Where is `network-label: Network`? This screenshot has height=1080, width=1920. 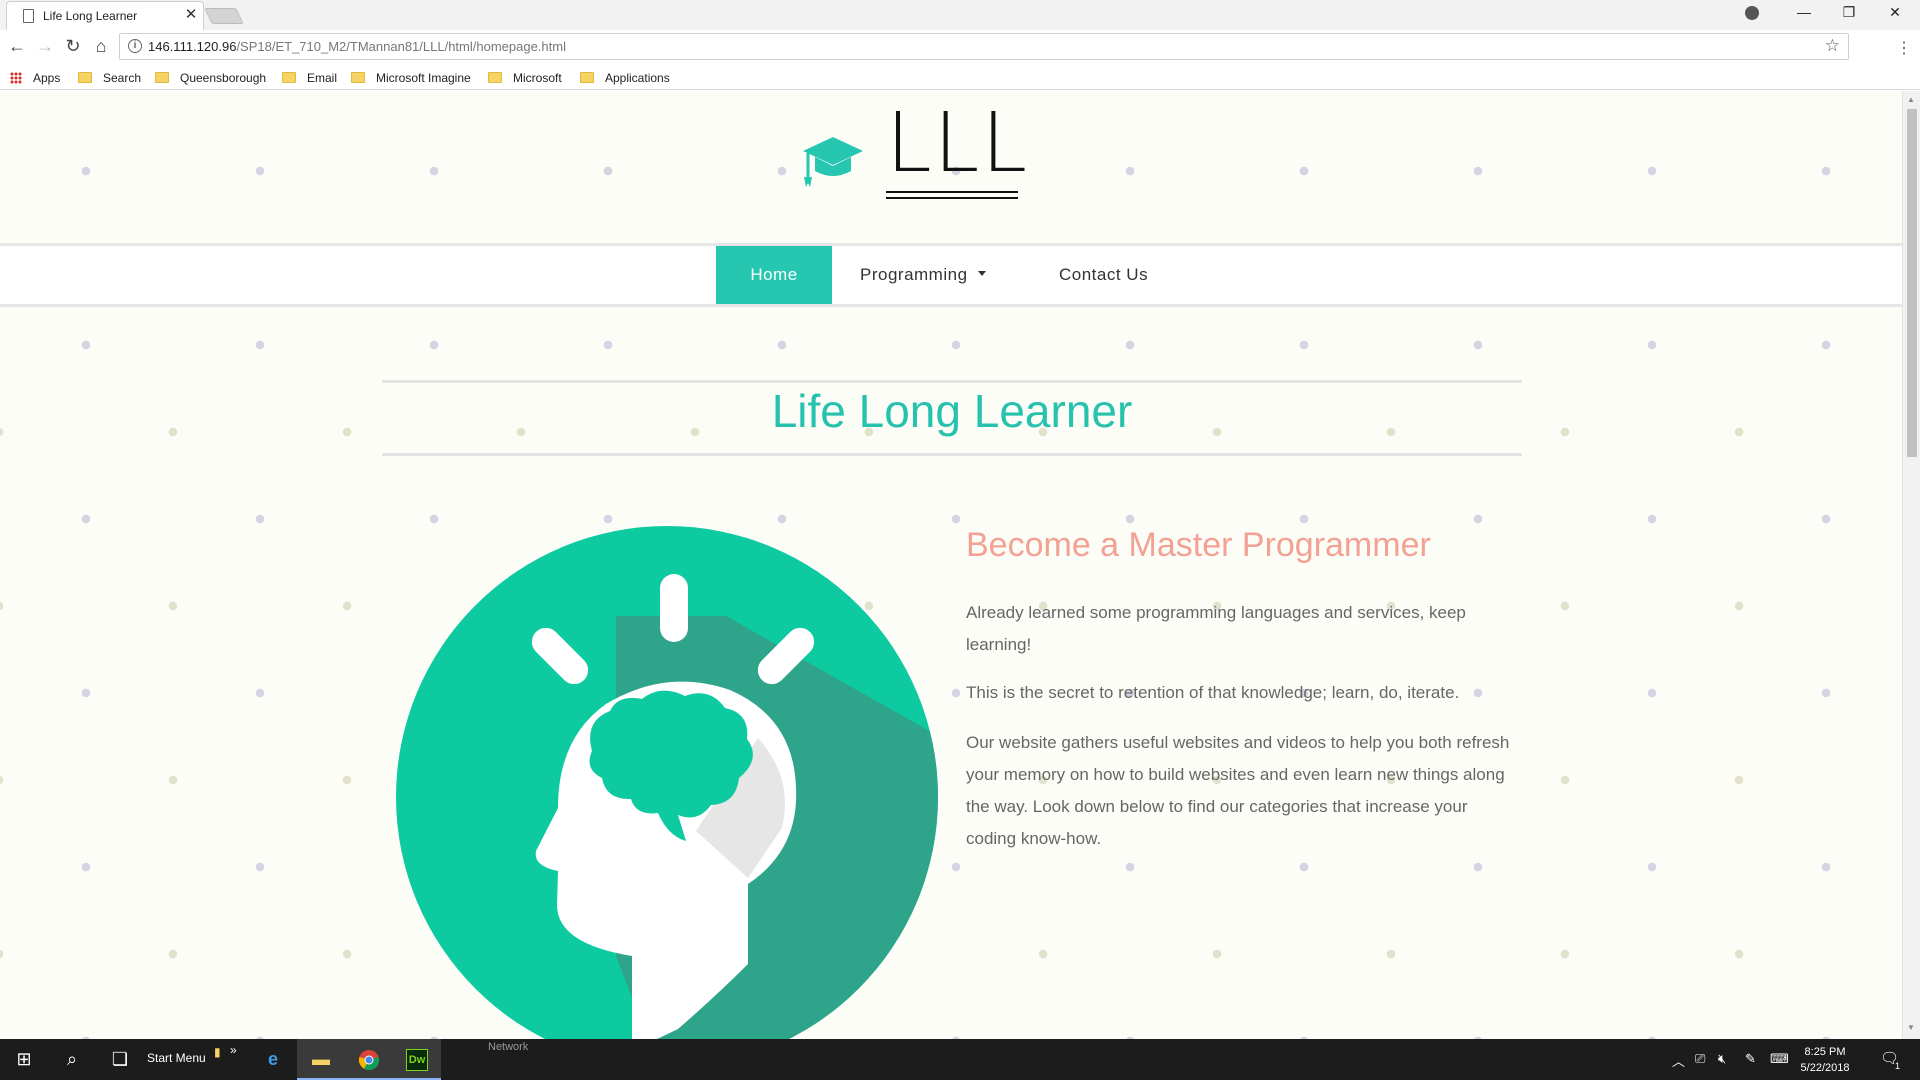 network-label: Network is located at coordinates (508, 1047).